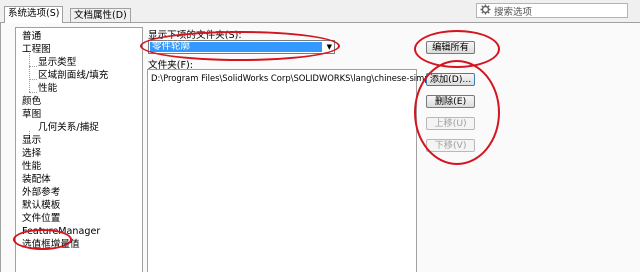 Image resolution: width=640 pixels, height=272 pixels. What do you see at coordinates (41, 218) in the screenshot?
I see `tree-item-file-locations: 文件位置` at bounding box center [41, 218].